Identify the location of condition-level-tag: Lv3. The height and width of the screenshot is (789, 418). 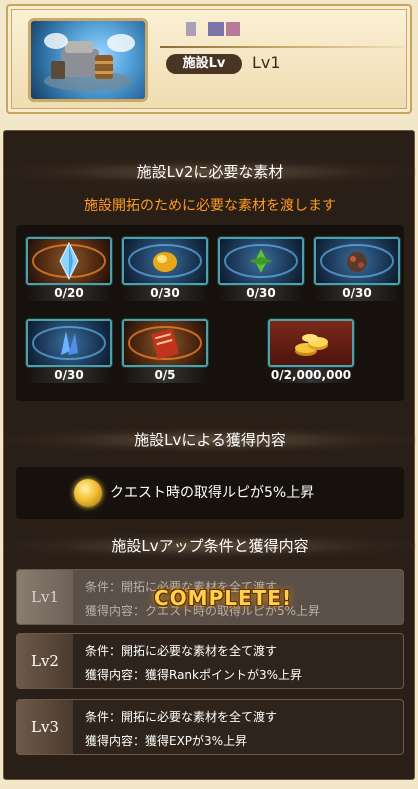
(45, 727).